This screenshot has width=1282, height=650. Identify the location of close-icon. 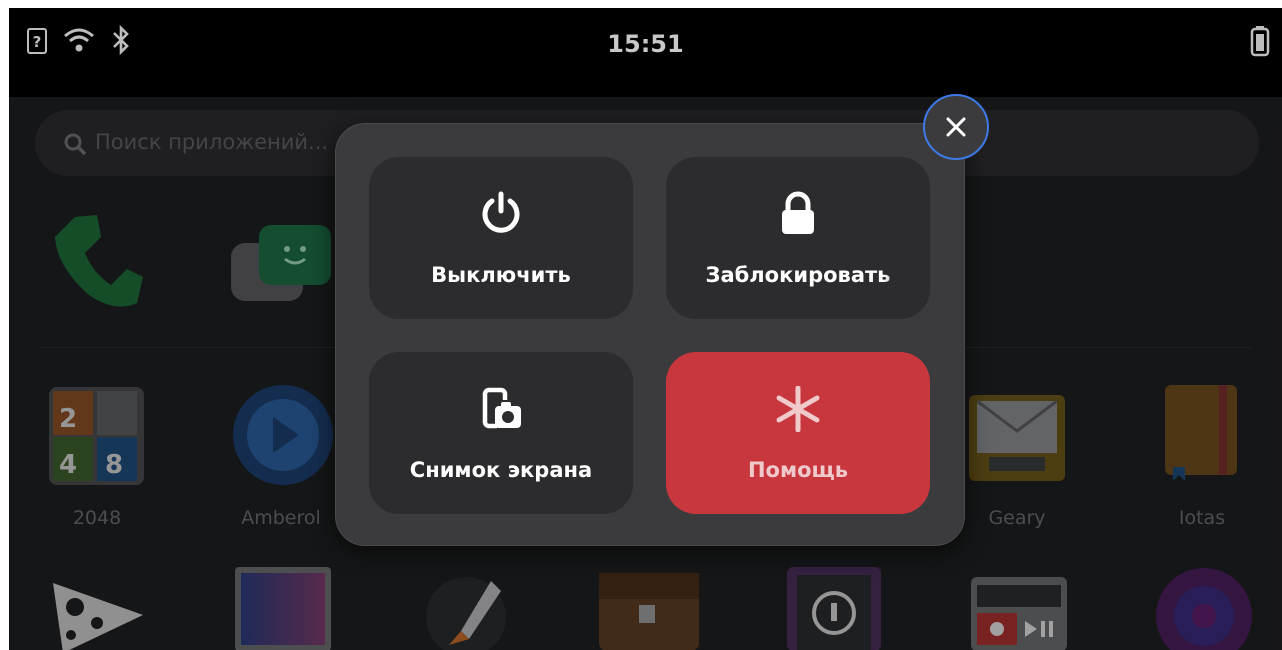
(956, 127).